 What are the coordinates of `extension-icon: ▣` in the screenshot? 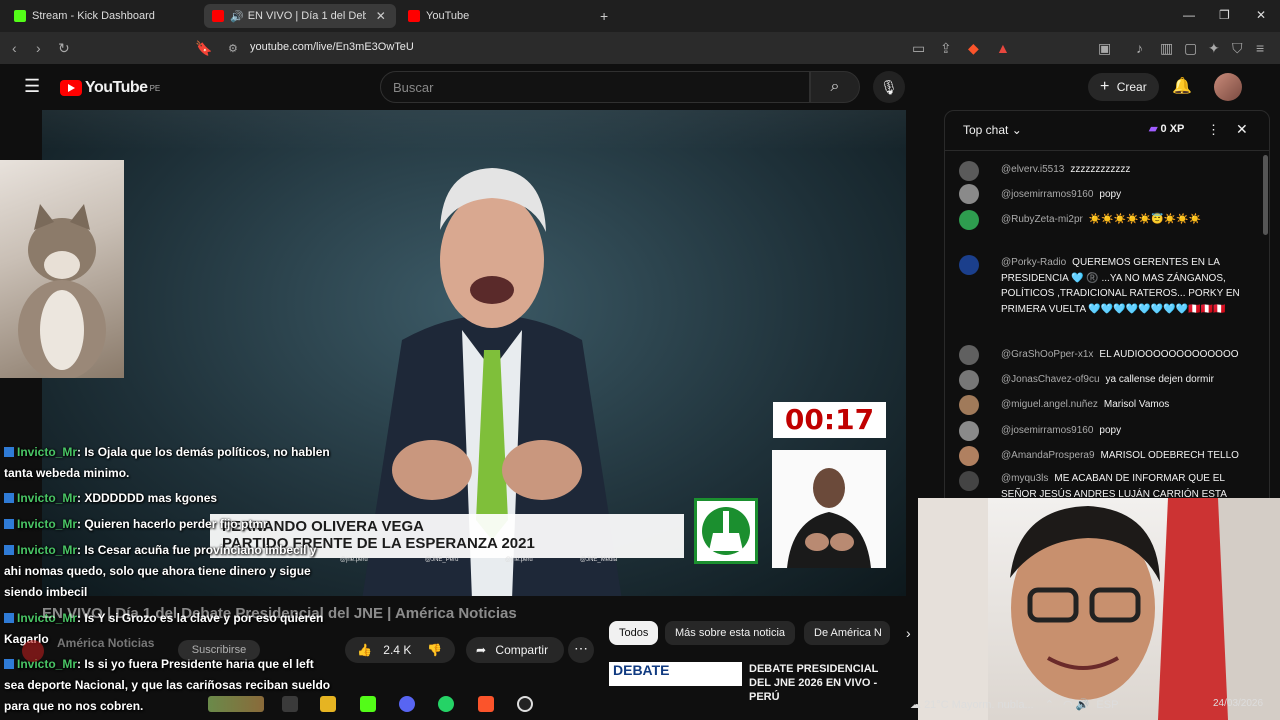 It's located at (1104, 48).